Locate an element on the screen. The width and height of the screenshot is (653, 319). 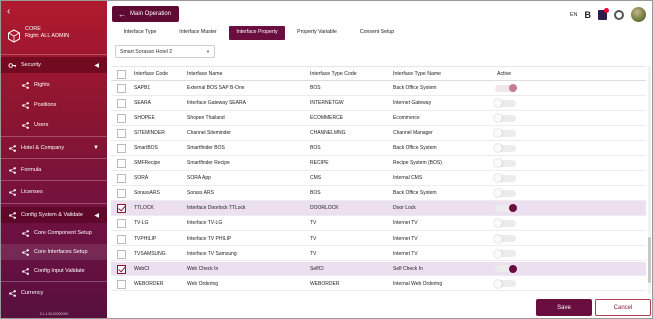
table-row: SorassARS Sorass ARS BOS Back Office System is located at coordinates (378, 194).